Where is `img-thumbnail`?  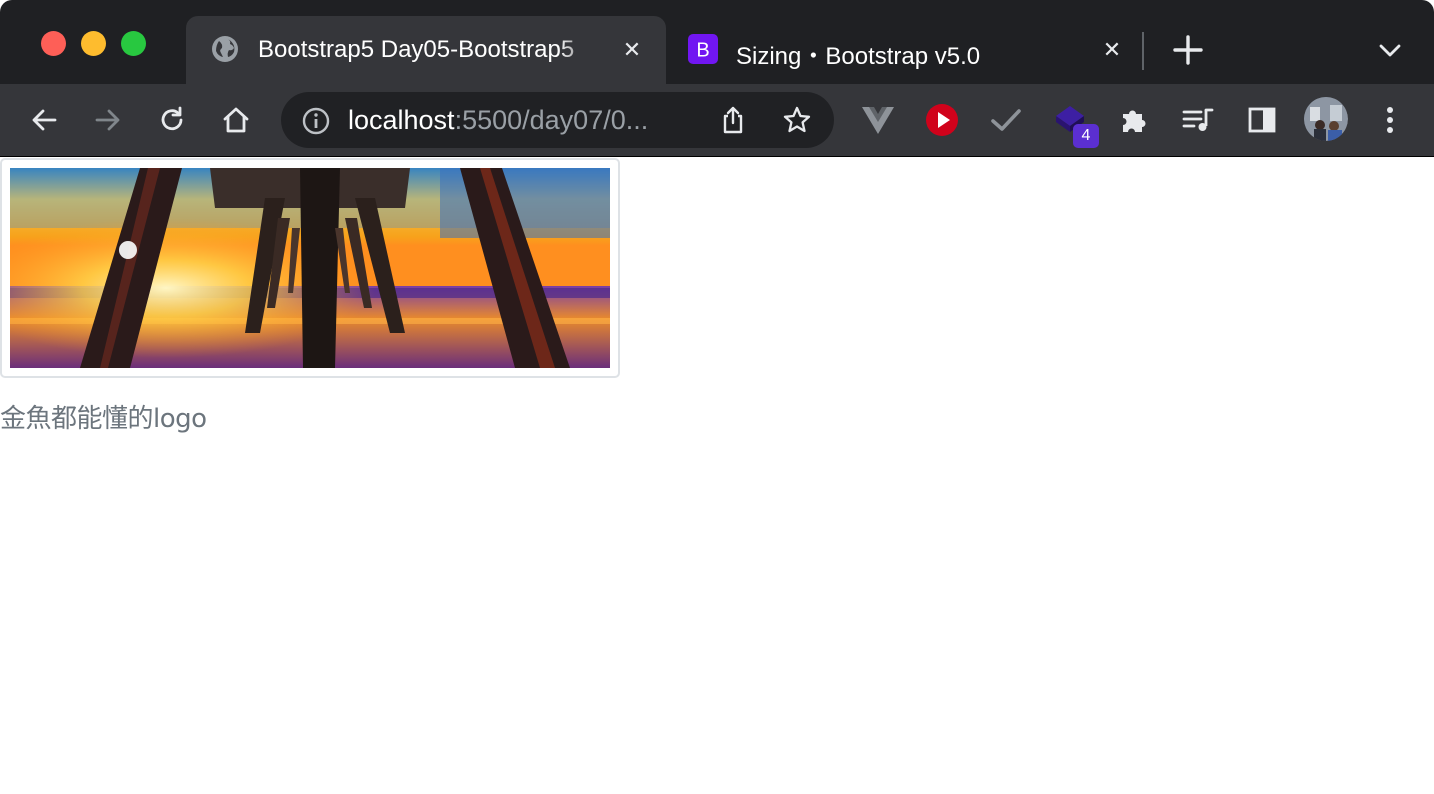
img-thumbnail is located at coordinates (310, 268).